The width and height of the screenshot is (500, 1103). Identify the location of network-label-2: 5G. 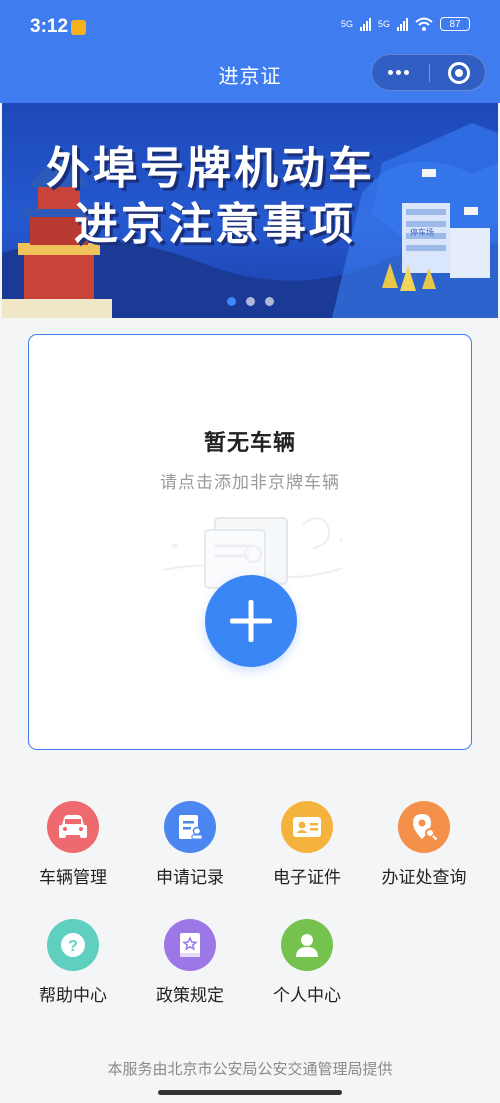
(383, 24).